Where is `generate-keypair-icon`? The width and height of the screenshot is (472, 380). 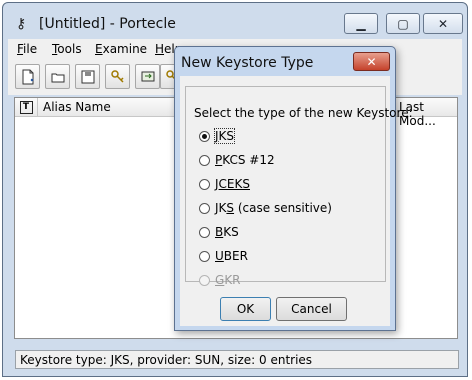 generate-keypair-icon is located at coordinates (117, 76).